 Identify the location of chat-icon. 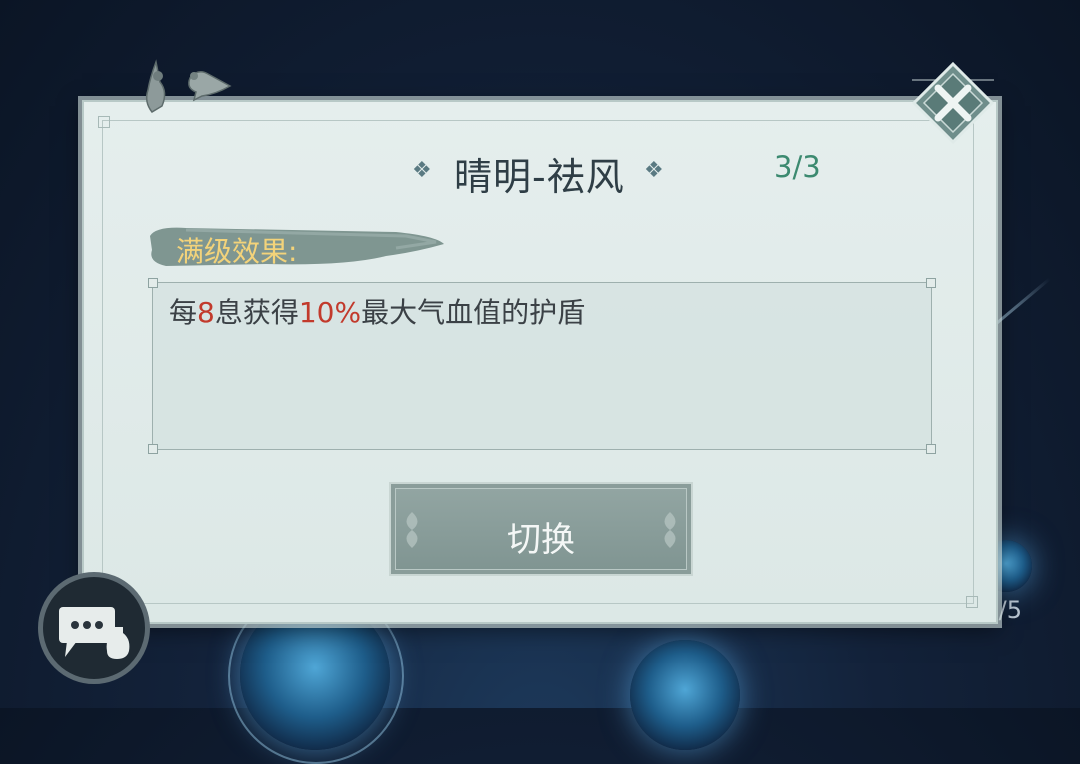
(94, 633).